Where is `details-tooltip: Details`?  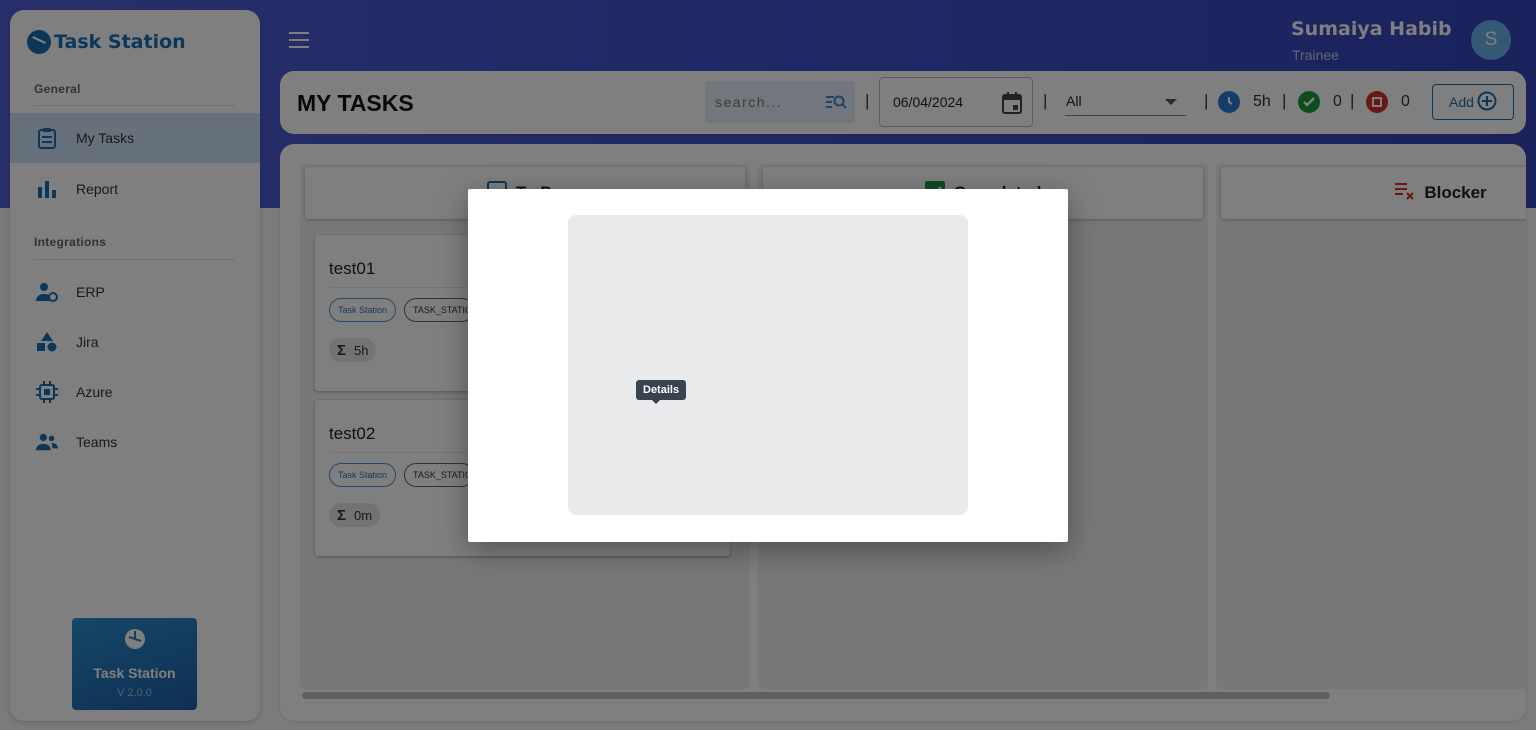 details-tooltip: Details is located at coordinates (661, 392).